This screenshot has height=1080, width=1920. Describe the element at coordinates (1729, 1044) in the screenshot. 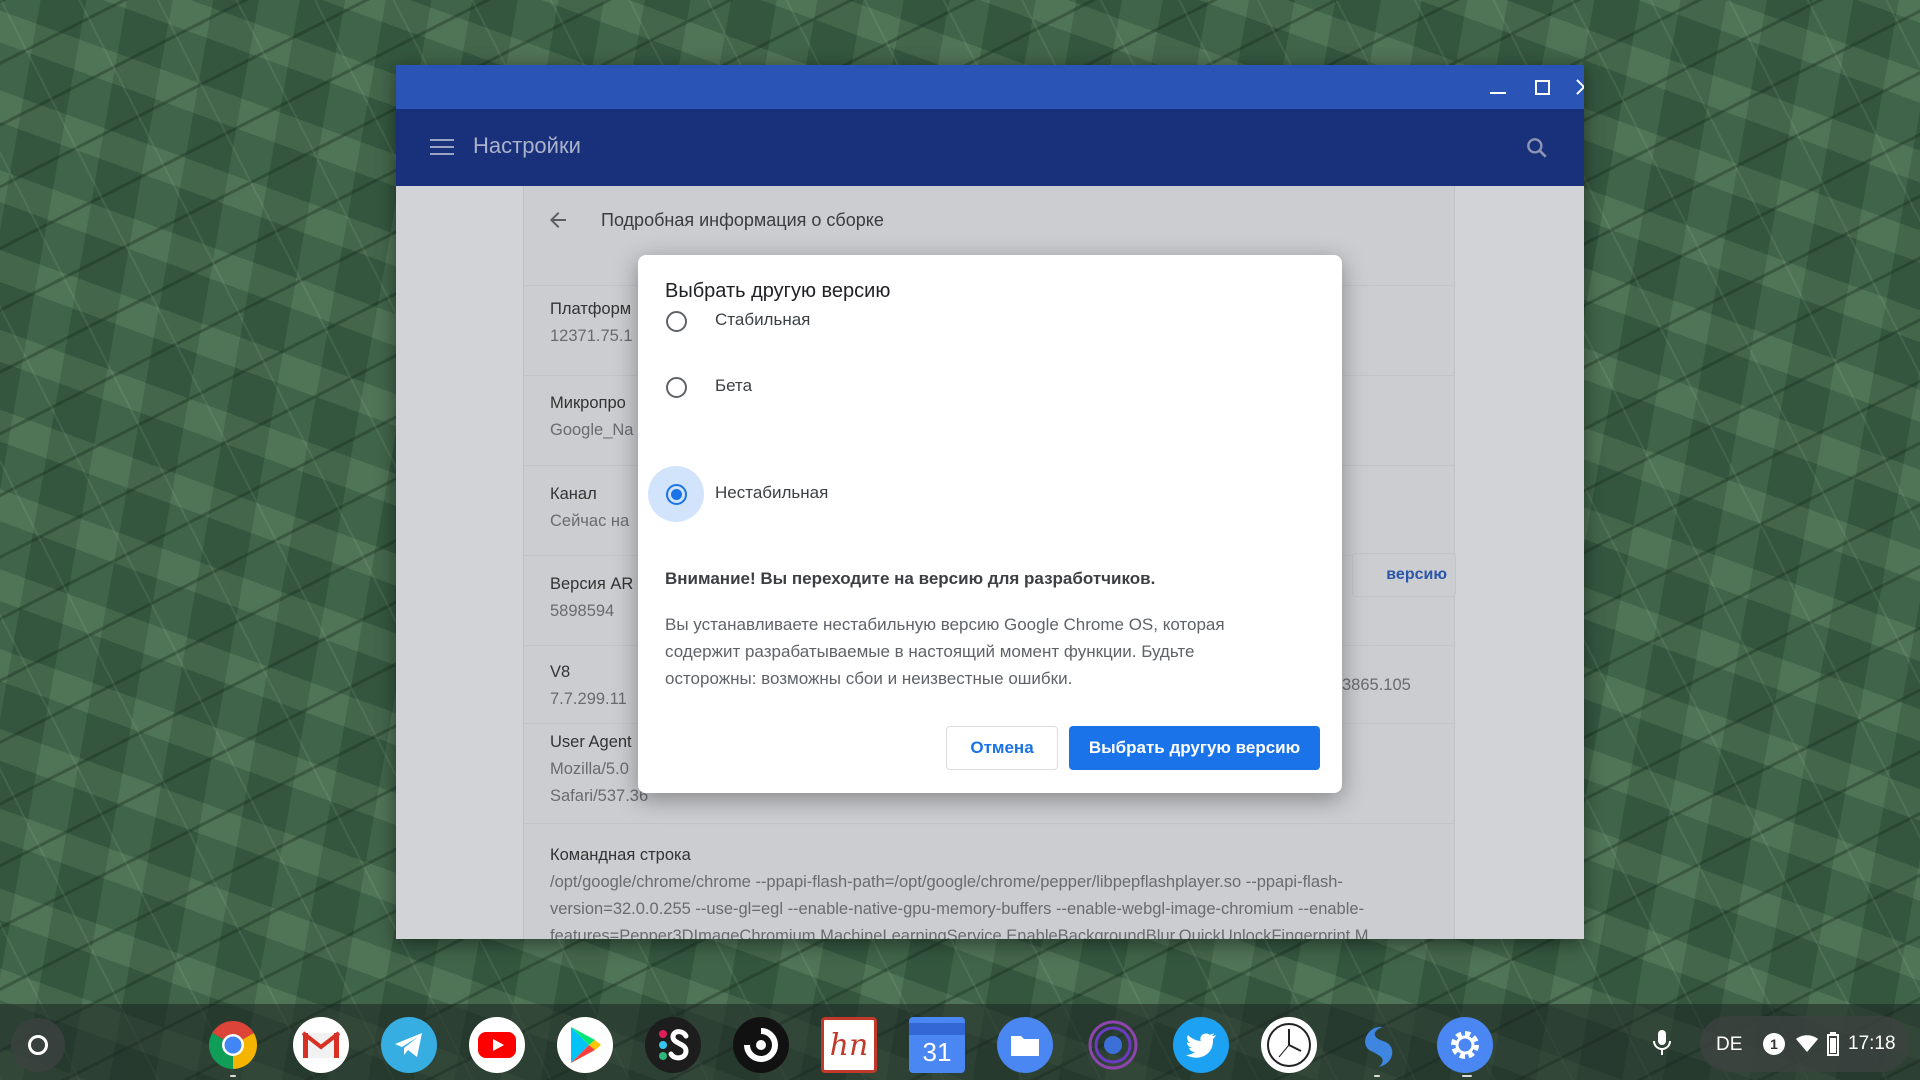

I see `keyboard-language: DE` at that location.